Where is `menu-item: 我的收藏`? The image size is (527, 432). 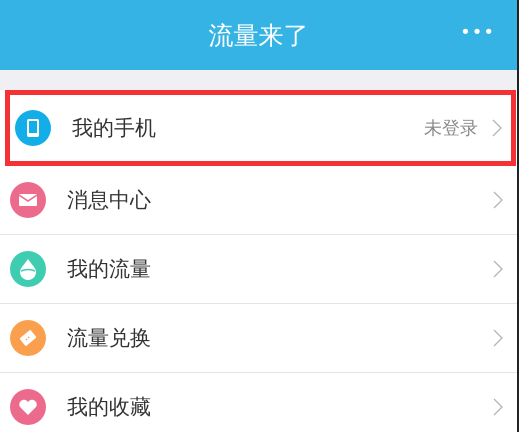
menu-item: 我的收藏 is located at coordinates (258, 402).